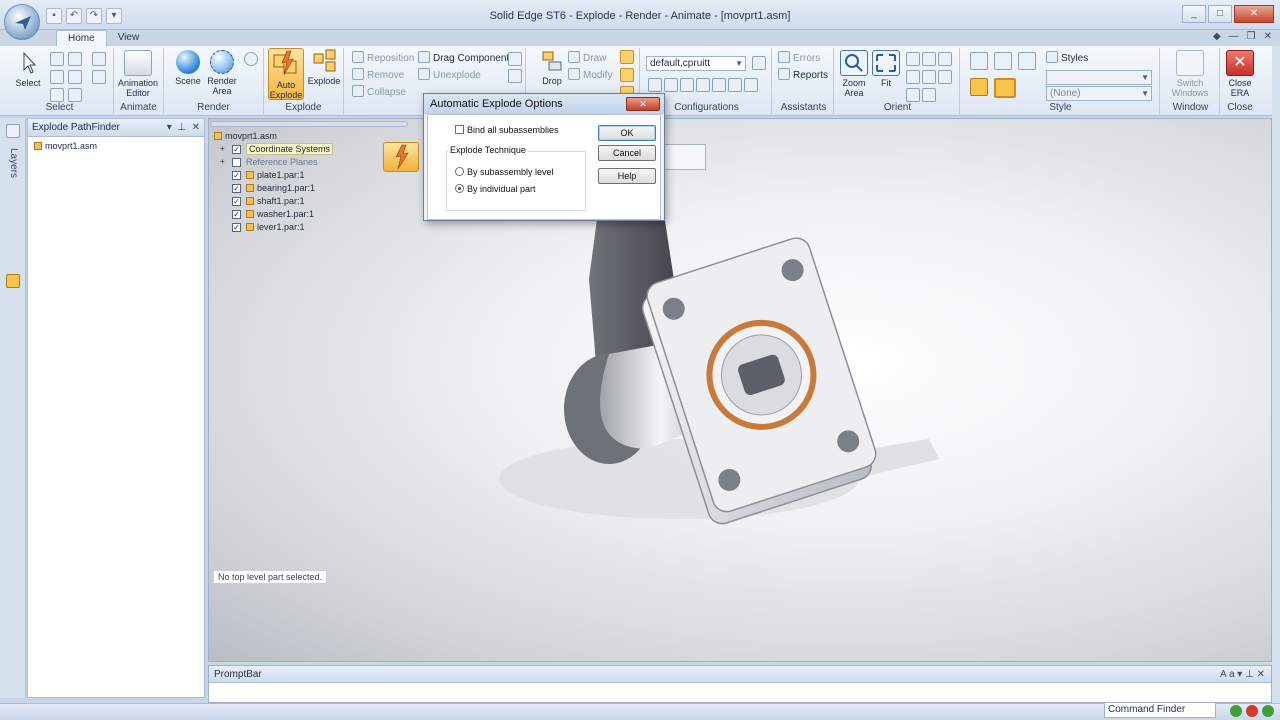 Image resolution: width=1280 pixels, height=720 pixels. Describe the element at coordinates (979, 87) in the screenshot. I see `shaded-icon` at that location.